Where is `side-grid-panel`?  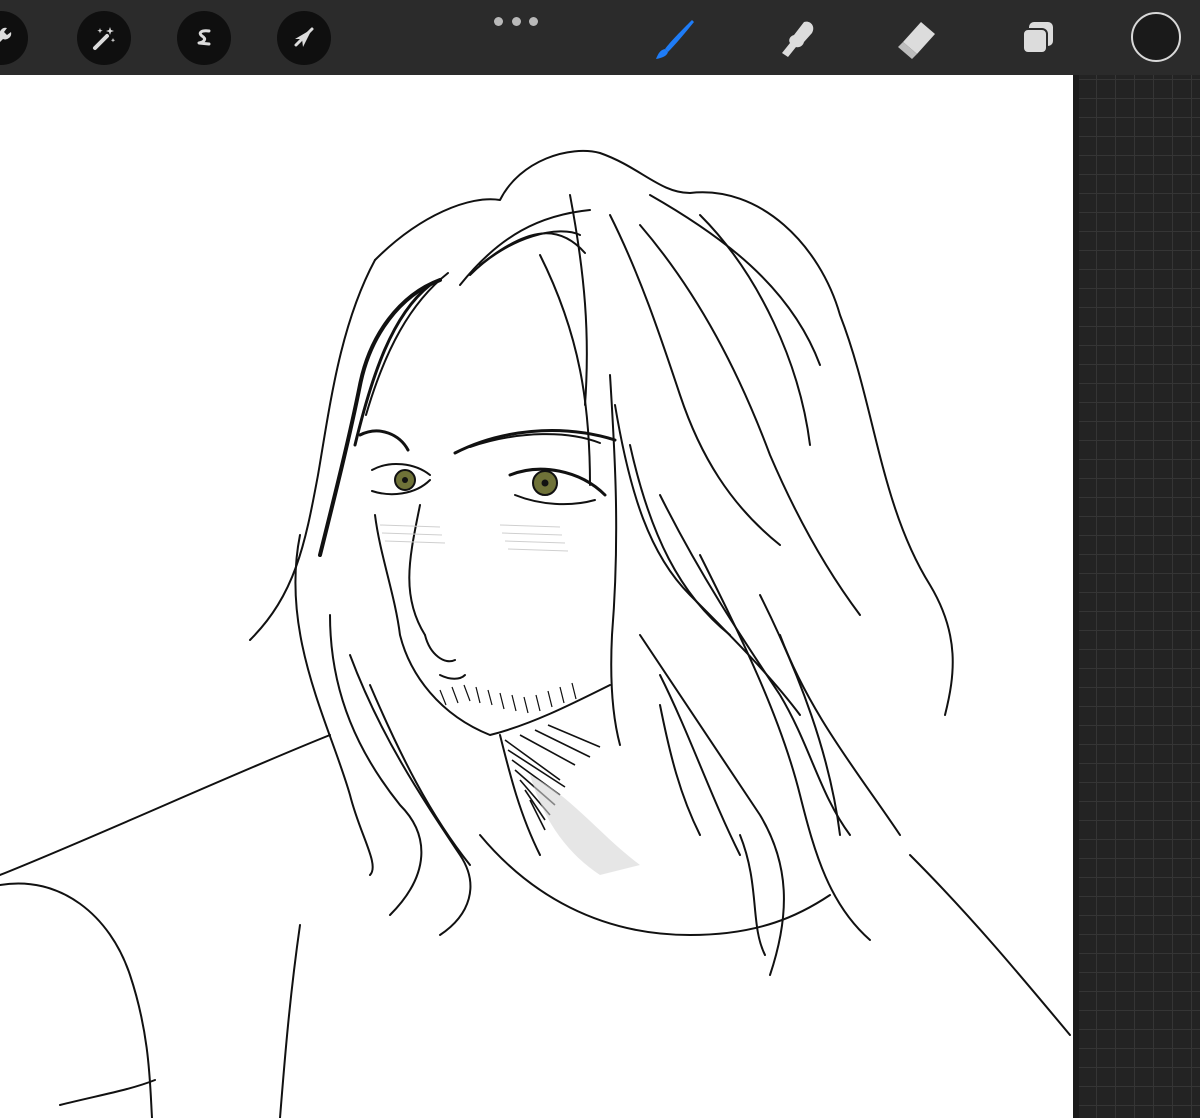
side-grid-panel is located at coordinates (1136, 596).